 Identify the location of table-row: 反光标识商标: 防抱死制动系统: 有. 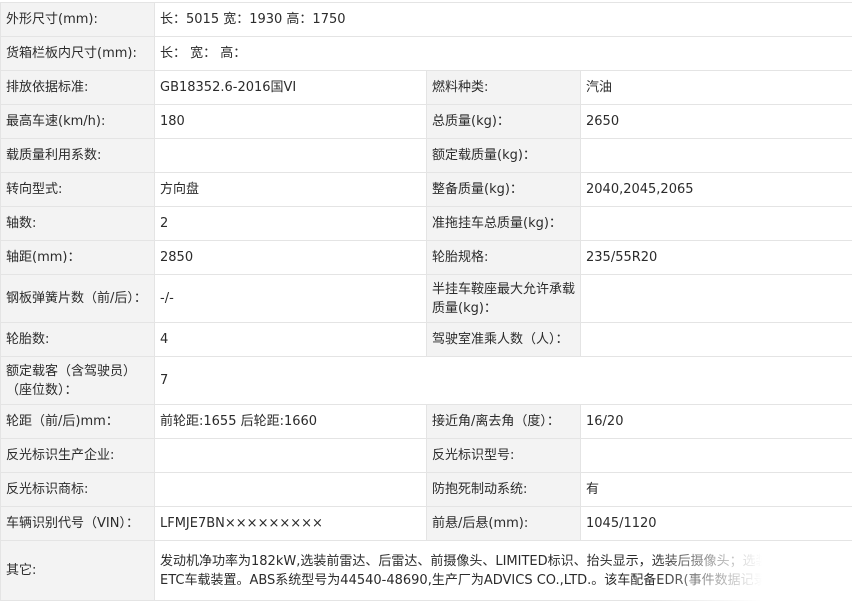
(426, 489).